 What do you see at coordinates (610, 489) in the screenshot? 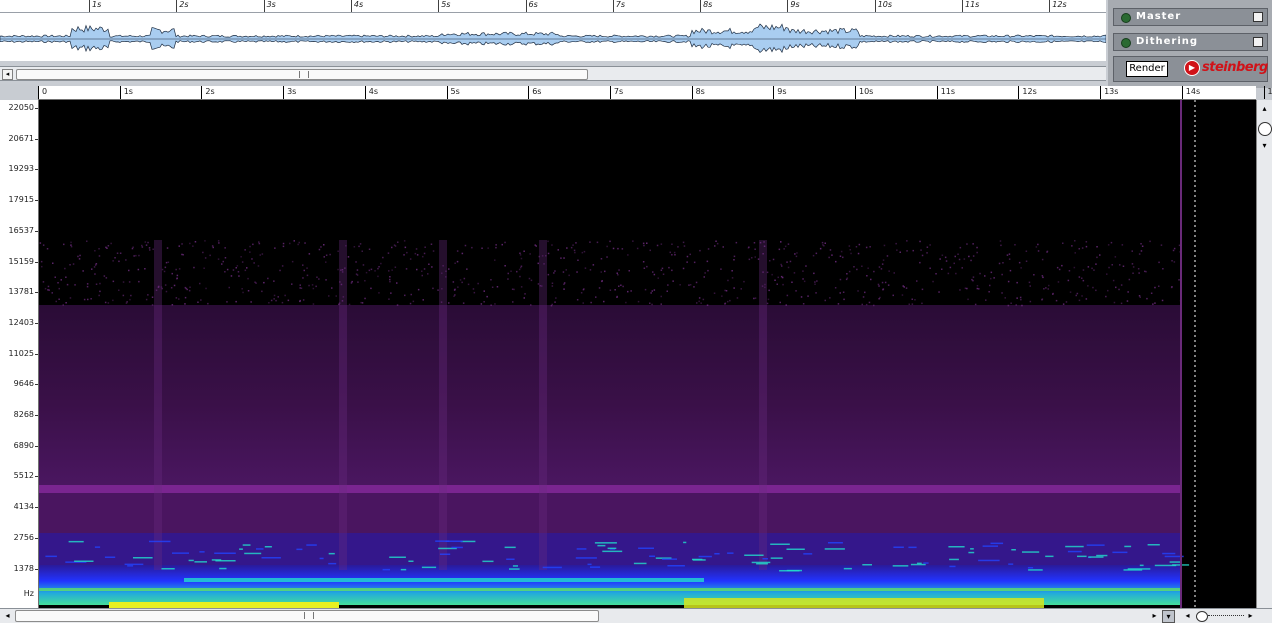
I see `spectrum-magenta-band` at bounding box center [610, 489].